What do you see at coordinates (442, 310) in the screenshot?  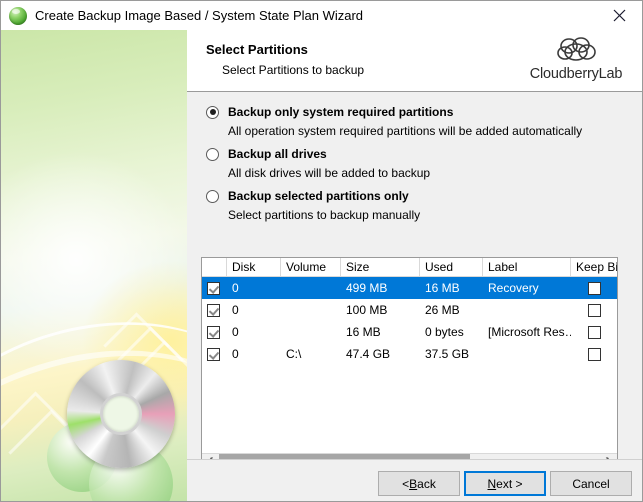 I see `cell-used: 26 MB` at bounding box center [442, 310].